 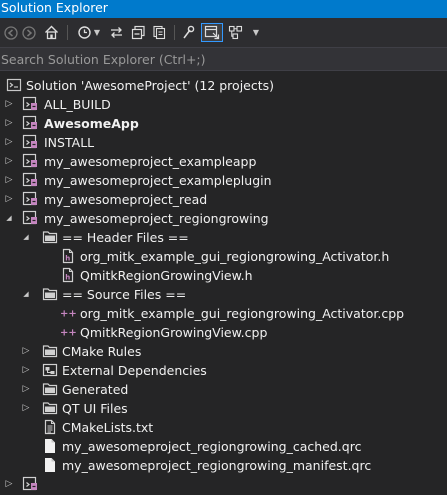 I want to click on tree-item: ▷ my_awesomeproject_exampleapp, so click(x=223, y=161).